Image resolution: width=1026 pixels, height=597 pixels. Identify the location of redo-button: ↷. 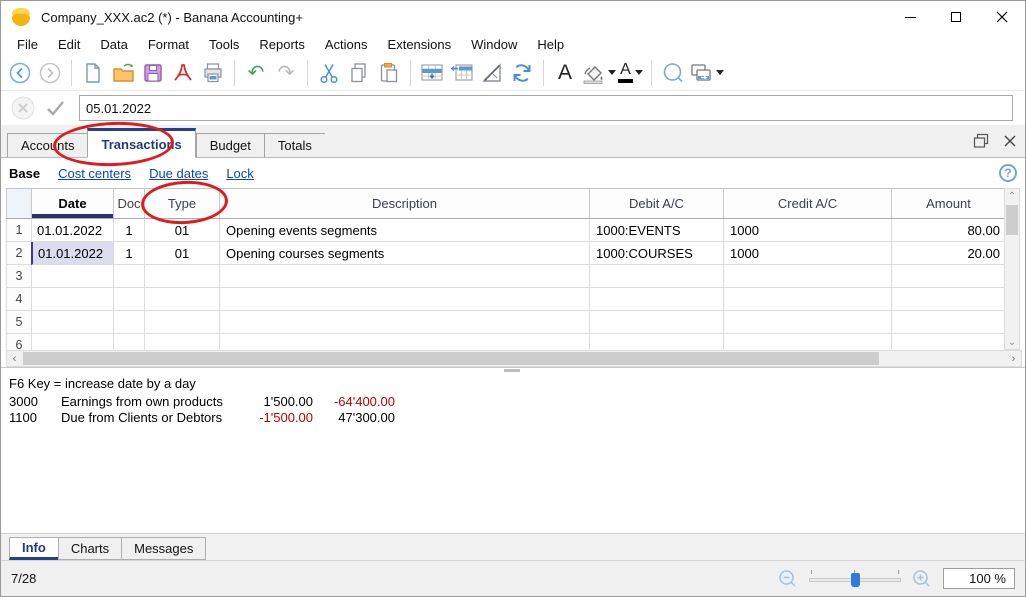
(286, 73).